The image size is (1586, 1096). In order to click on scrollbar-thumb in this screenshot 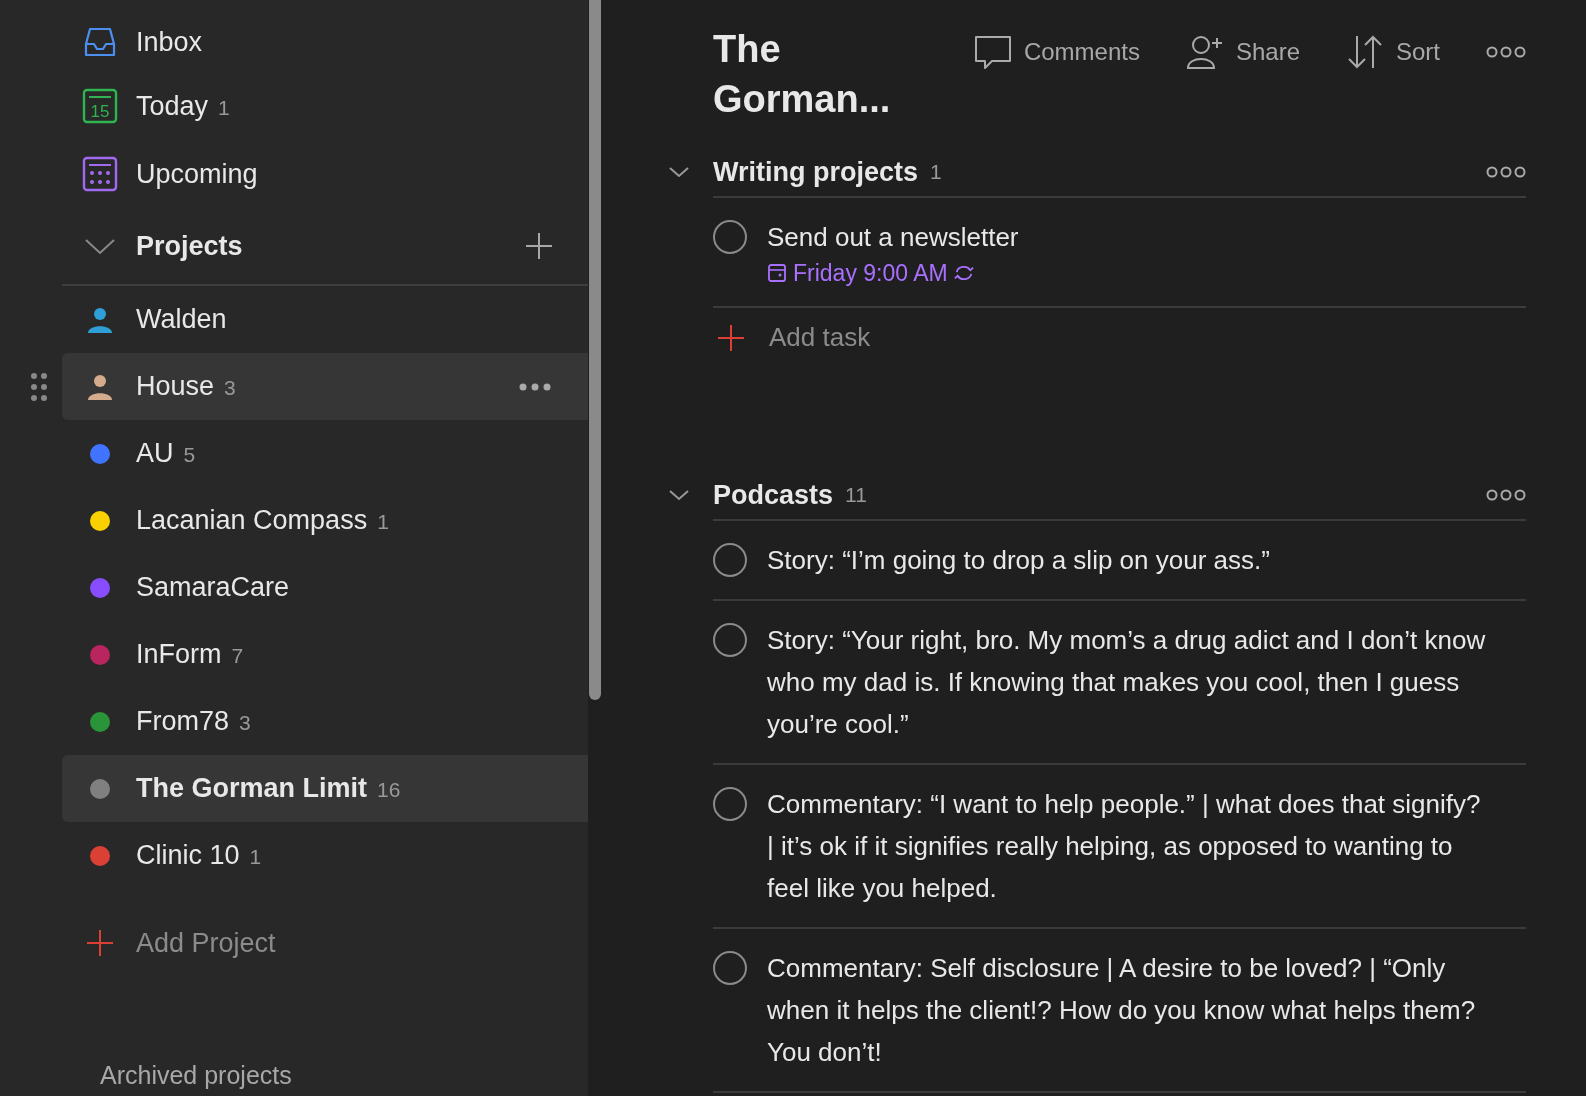, I will do `click(595, 350)`.